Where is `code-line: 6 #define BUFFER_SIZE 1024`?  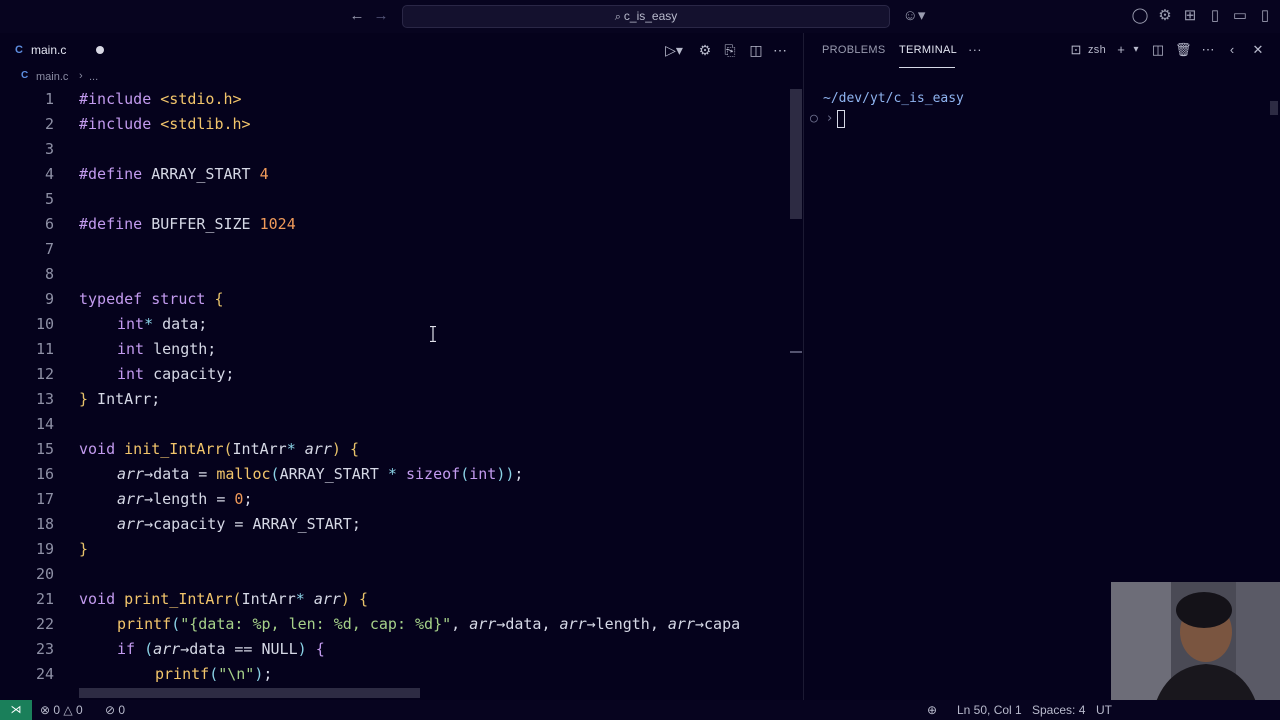
code-line: 6 #define BUFFER_SIZE 1024 is located at coordinates (401, 224).